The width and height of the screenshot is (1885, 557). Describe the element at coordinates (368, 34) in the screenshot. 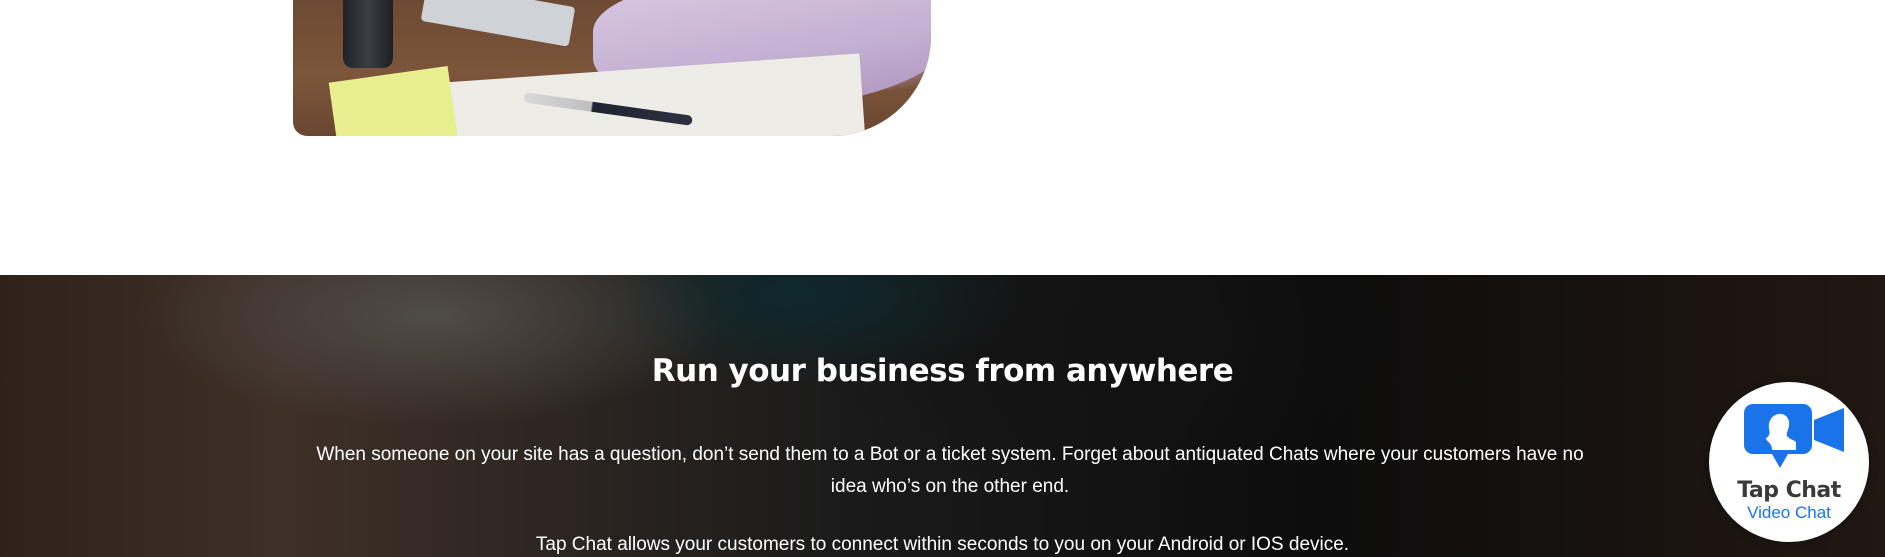

I see `coffee-cup` at that location.